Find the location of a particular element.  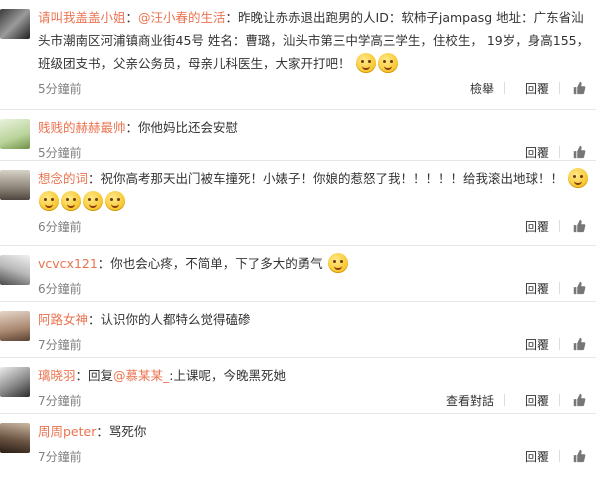

reply-prefix: ：回复 is located at coordinates (94, 375).